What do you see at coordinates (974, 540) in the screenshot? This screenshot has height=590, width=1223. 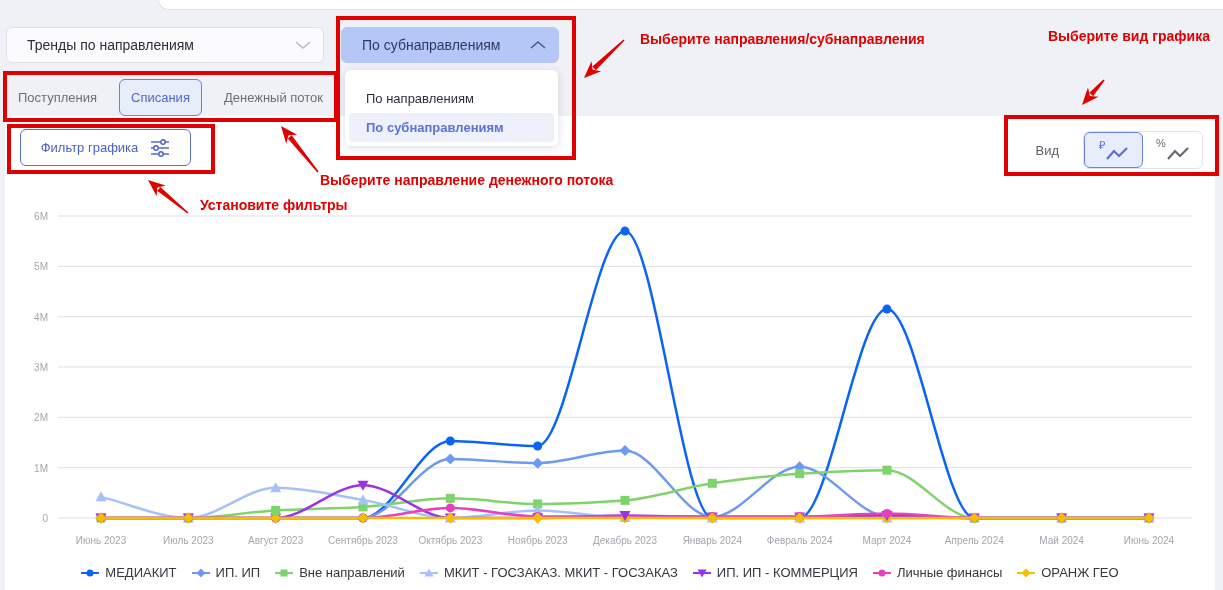 I see `axis-label: Апрель 2024` at bounding box center [974, 540].